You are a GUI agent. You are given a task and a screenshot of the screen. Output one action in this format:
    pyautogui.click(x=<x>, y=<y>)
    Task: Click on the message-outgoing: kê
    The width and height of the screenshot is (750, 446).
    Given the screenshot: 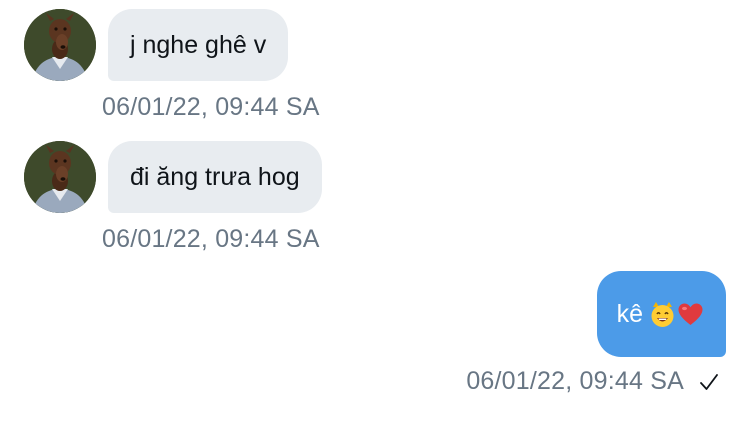 What is the action you would take?
    pyautogui.click(x=661, y=314)
    